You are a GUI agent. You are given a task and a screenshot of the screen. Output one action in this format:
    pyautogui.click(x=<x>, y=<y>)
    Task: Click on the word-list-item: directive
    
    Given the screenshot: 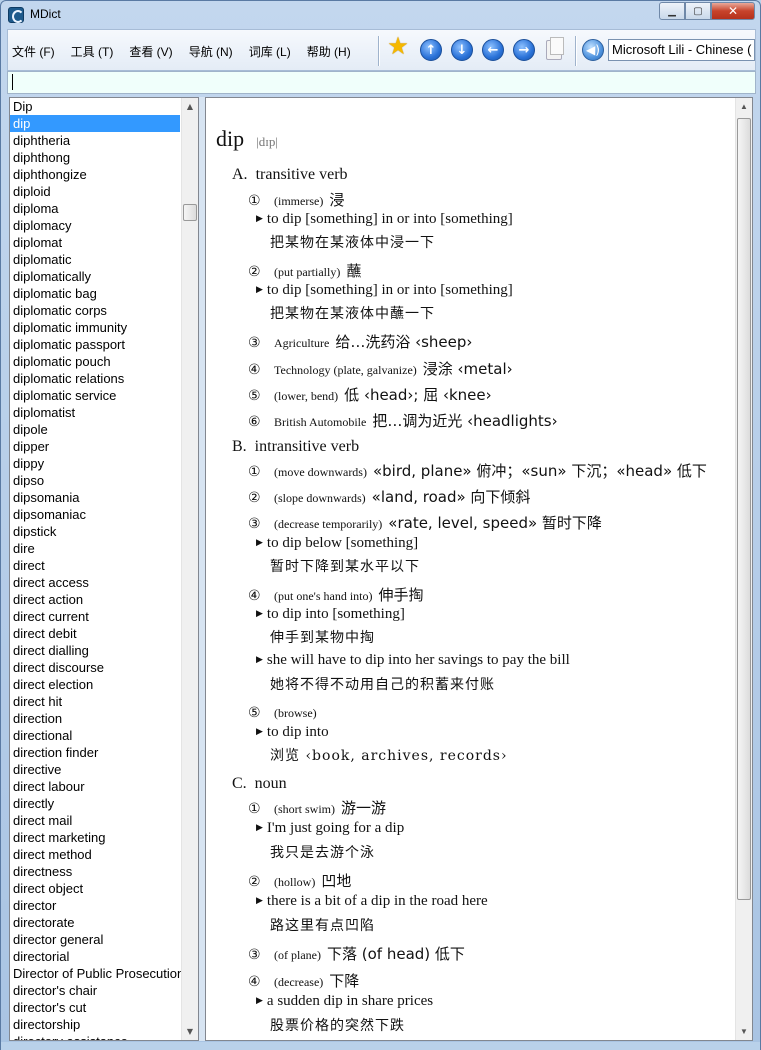 What is the action you would take?
    pyautogui.click(x=96, y=769)
    